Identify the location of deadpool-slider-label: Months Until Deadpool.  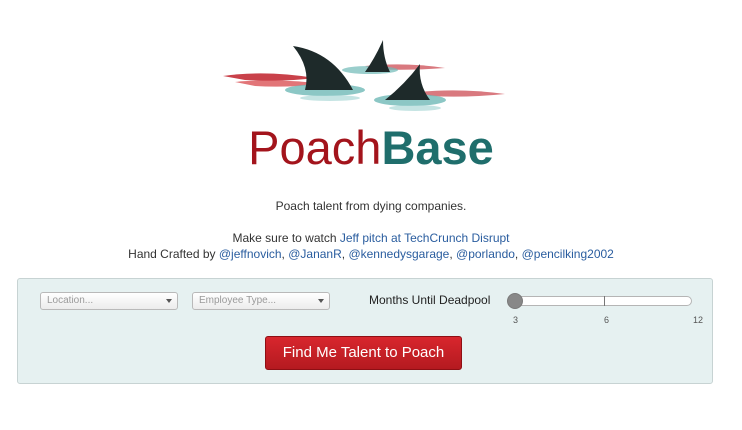
(430, 300).